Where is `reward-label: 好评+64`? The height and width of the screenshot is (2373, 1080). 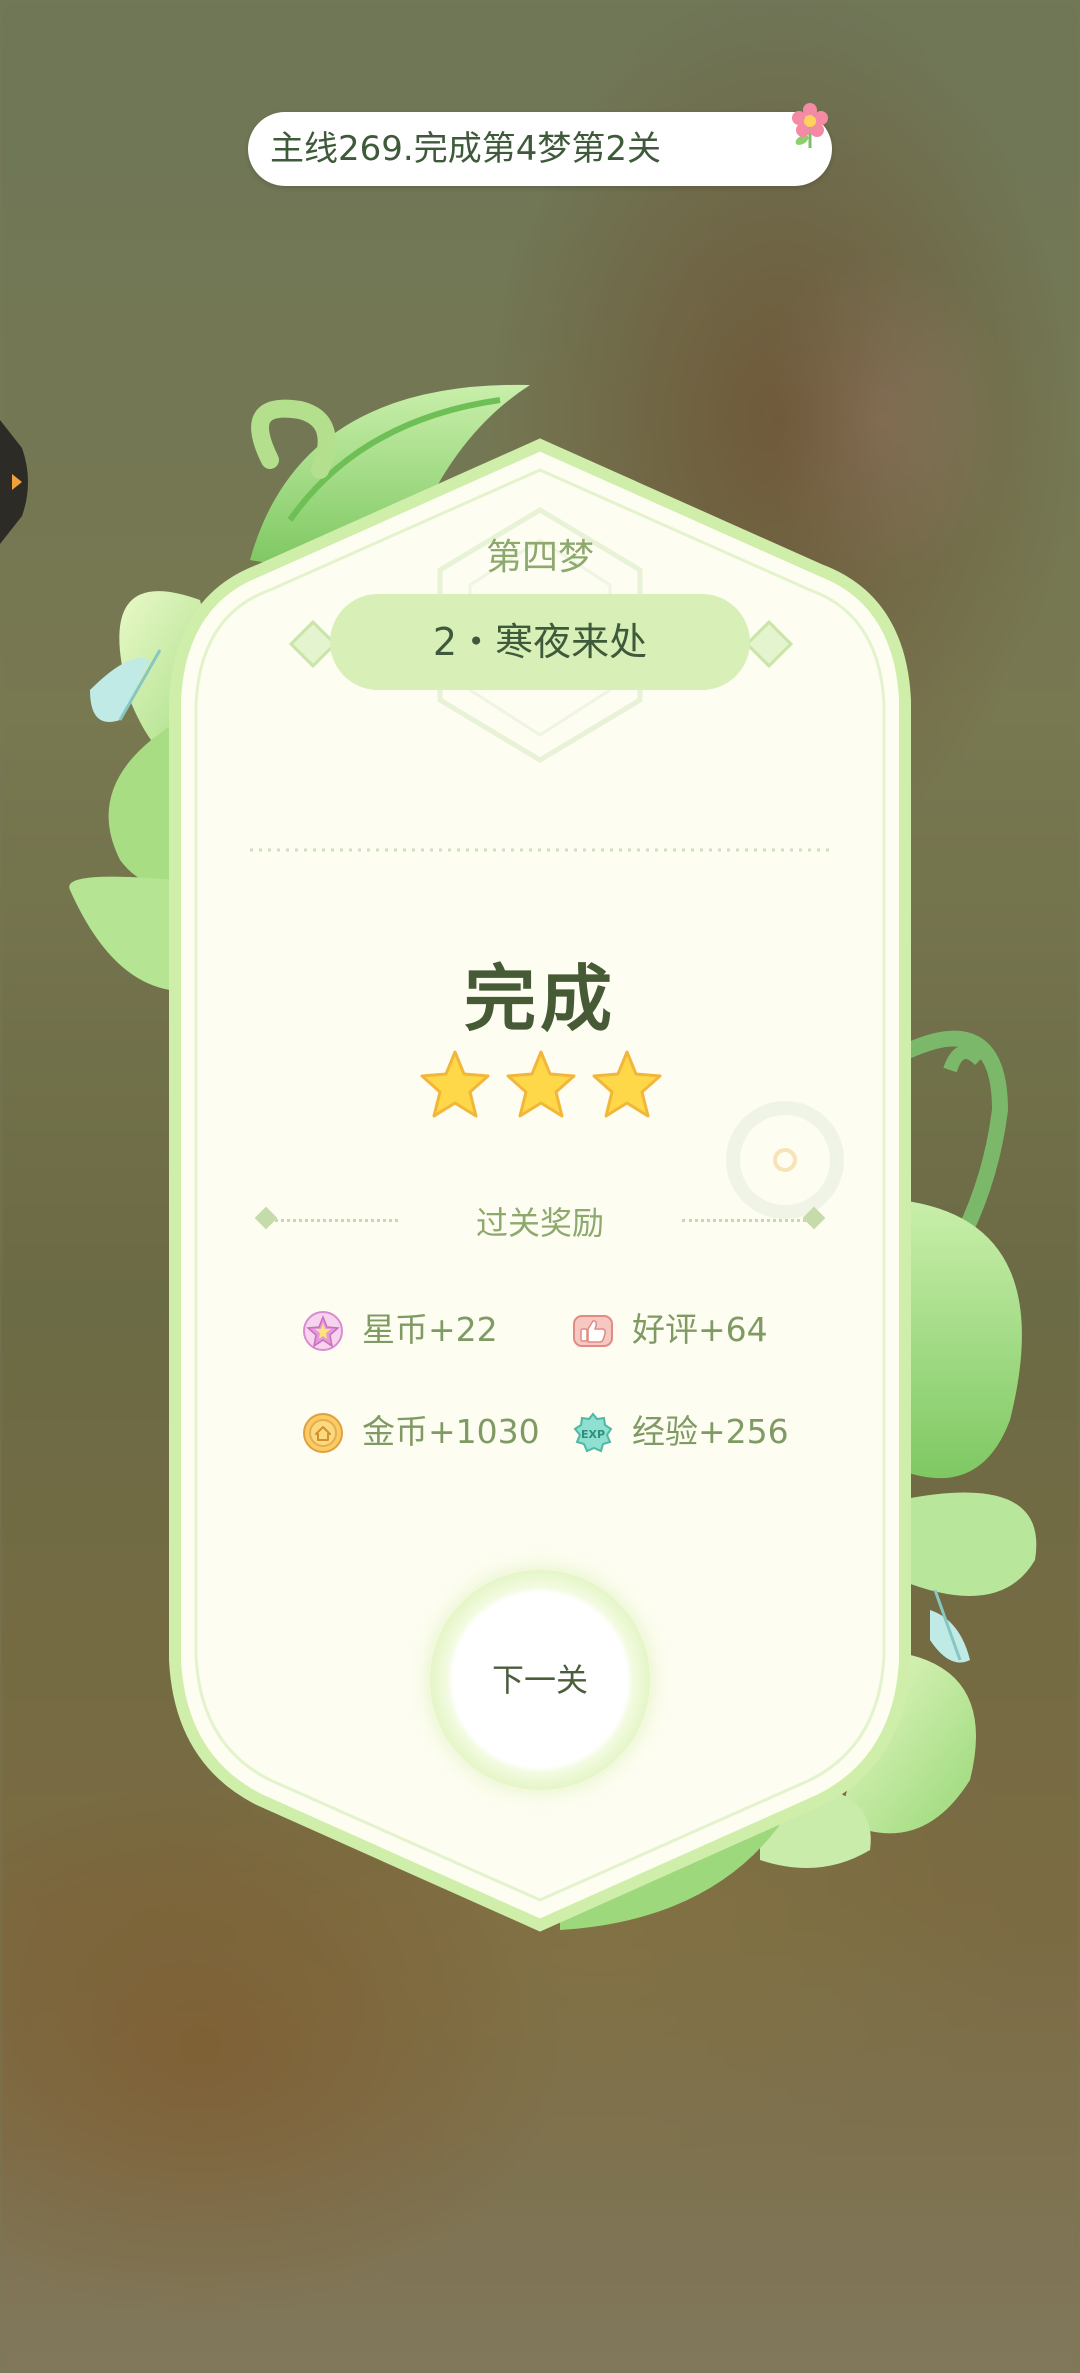 reward-label: 好评+64 is located at coordinates (700, 1329).